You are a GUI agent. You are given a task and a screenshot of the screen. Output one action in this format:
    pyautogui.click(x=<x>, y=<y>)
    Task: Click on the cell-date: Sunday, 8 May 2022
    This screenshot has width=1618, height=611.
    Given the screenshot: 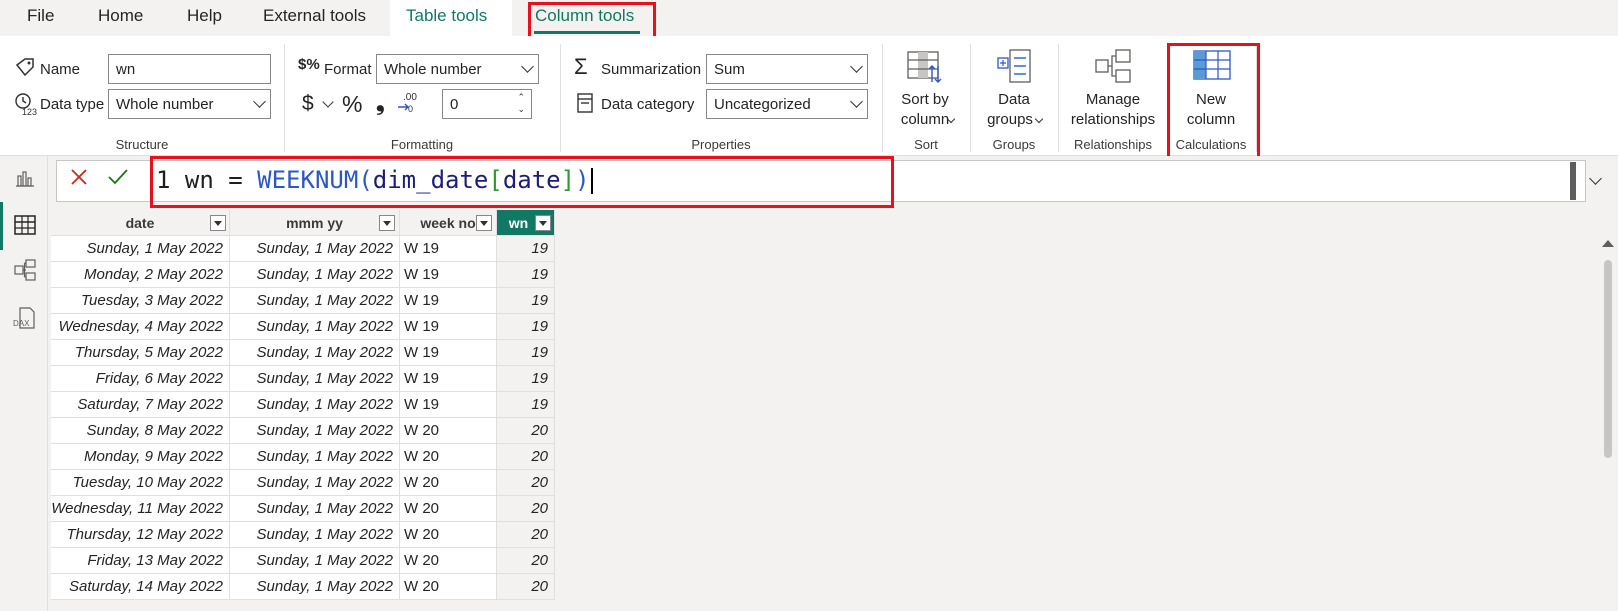 What is the action you would take?
    pyautogui.click(x=140, y=431)
    